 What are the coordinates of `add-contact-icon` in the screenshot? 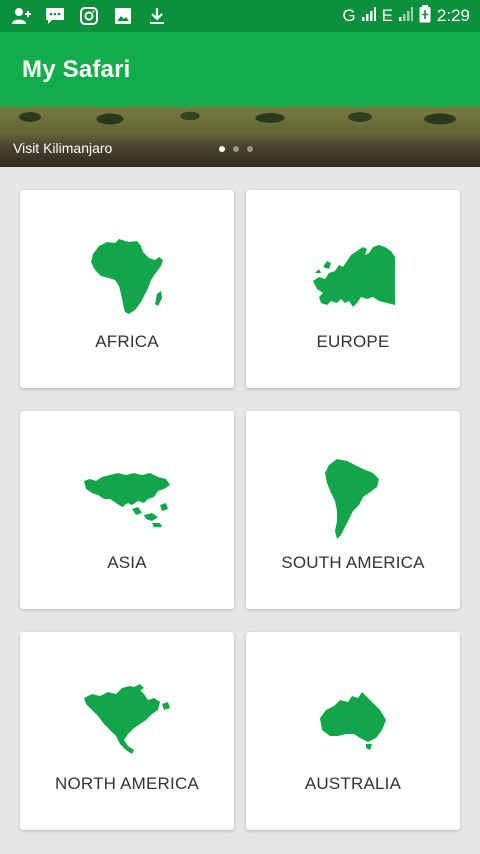 It's located at (21, 16).